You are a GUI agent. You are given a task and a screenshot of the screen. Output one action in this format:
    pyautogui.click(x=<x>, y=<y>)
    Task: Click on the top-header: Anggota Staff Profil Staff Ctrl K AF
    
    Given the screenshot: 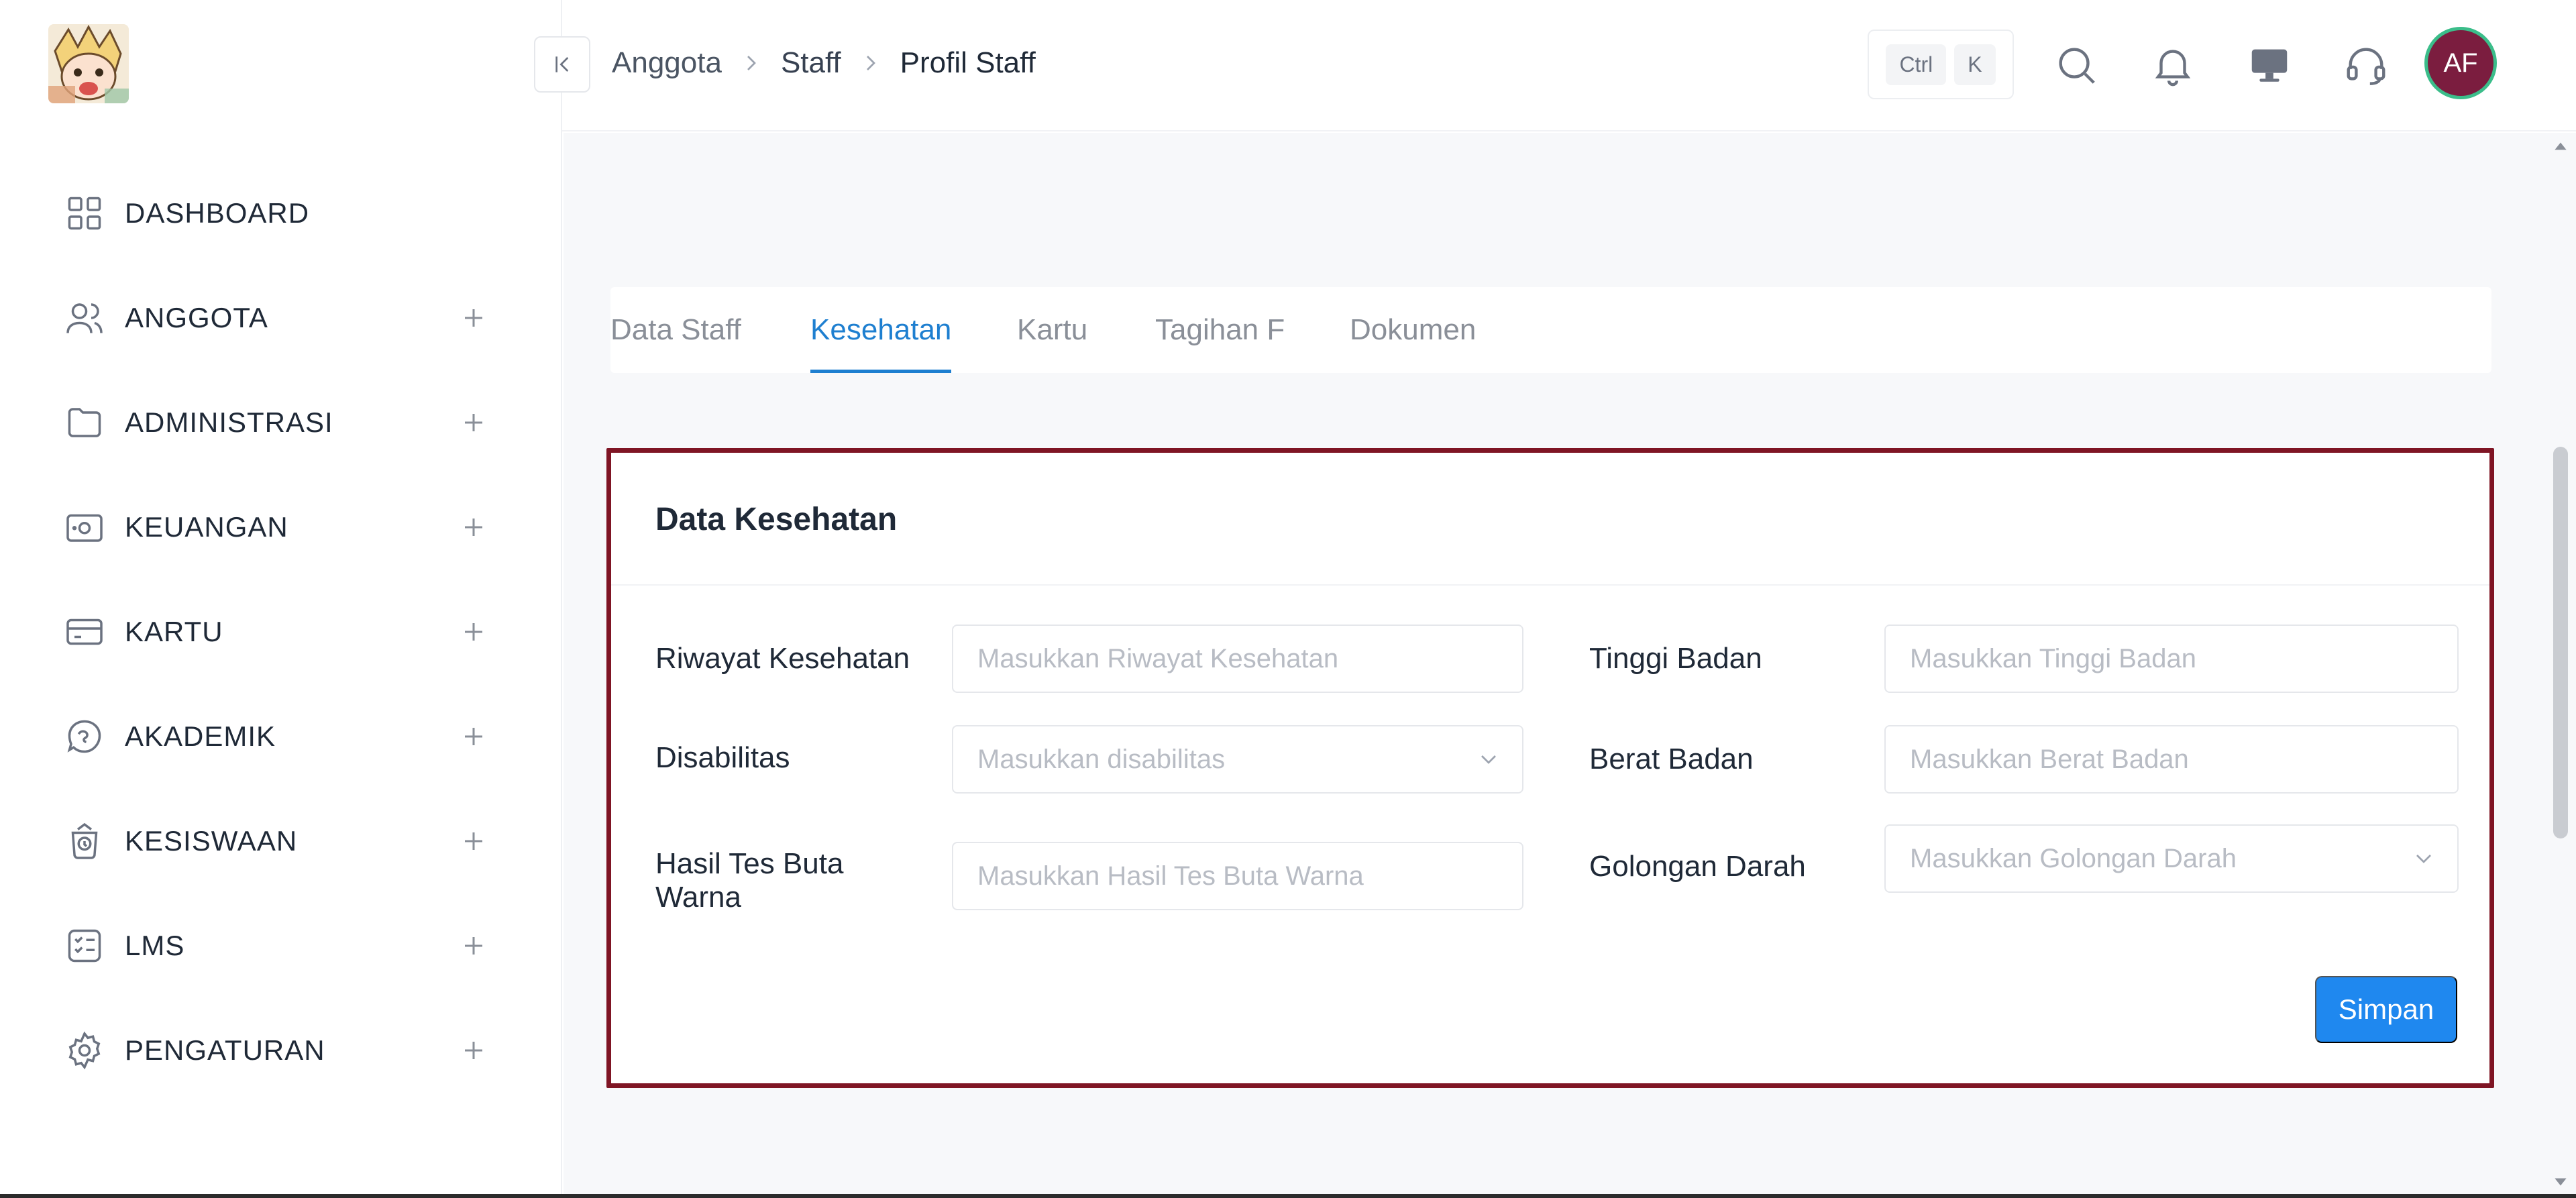 What is the action you would take?
    pyautogui.click(x=1555, y=65)
    